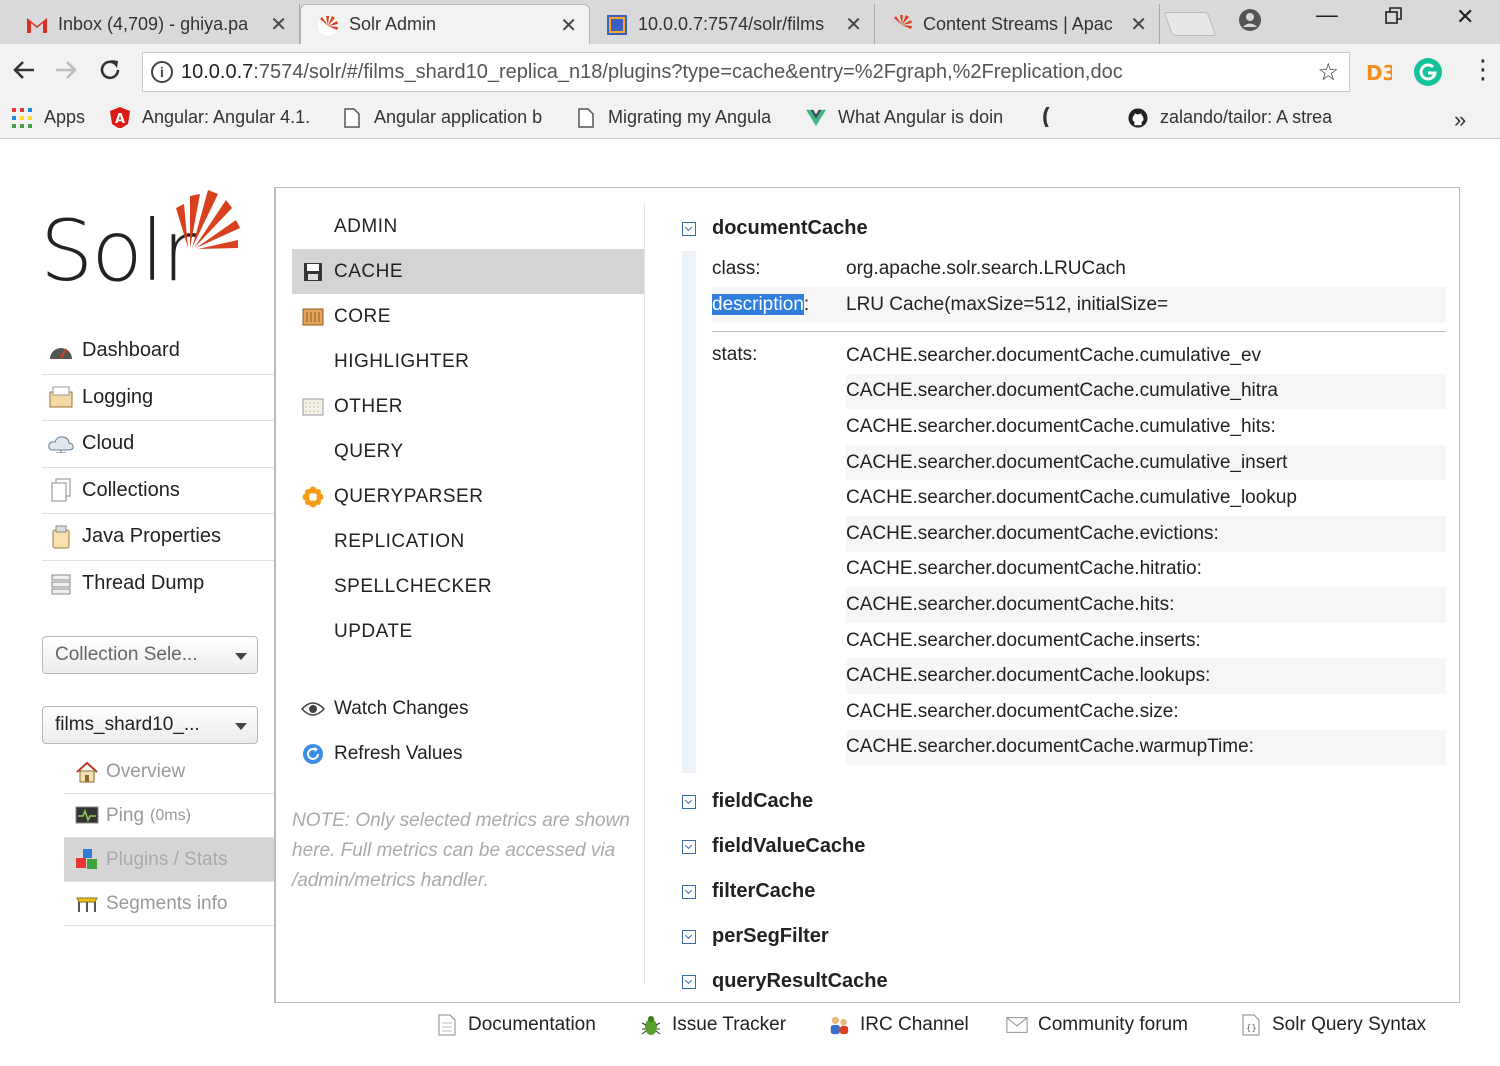 The height and width of the screenshot is (1066, 1500). Describe the element at coordinates (1394, 19) in the screenshot. I see `restore-icon` at that location.